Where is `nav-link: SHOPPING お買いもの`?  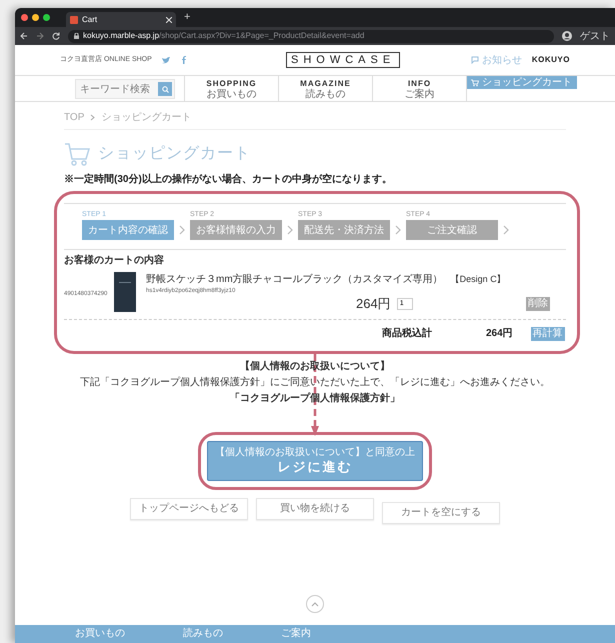
nav-link: SHOPPING お買いもの is located at coordinates (232, 88).